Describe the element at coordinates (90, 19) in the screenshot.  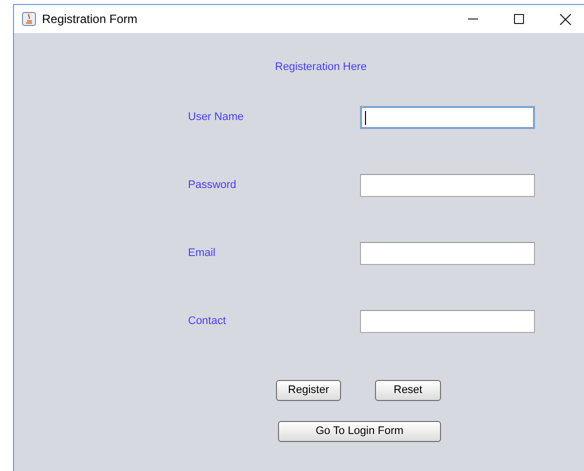
I see `window-title: Registration Form` at that location.